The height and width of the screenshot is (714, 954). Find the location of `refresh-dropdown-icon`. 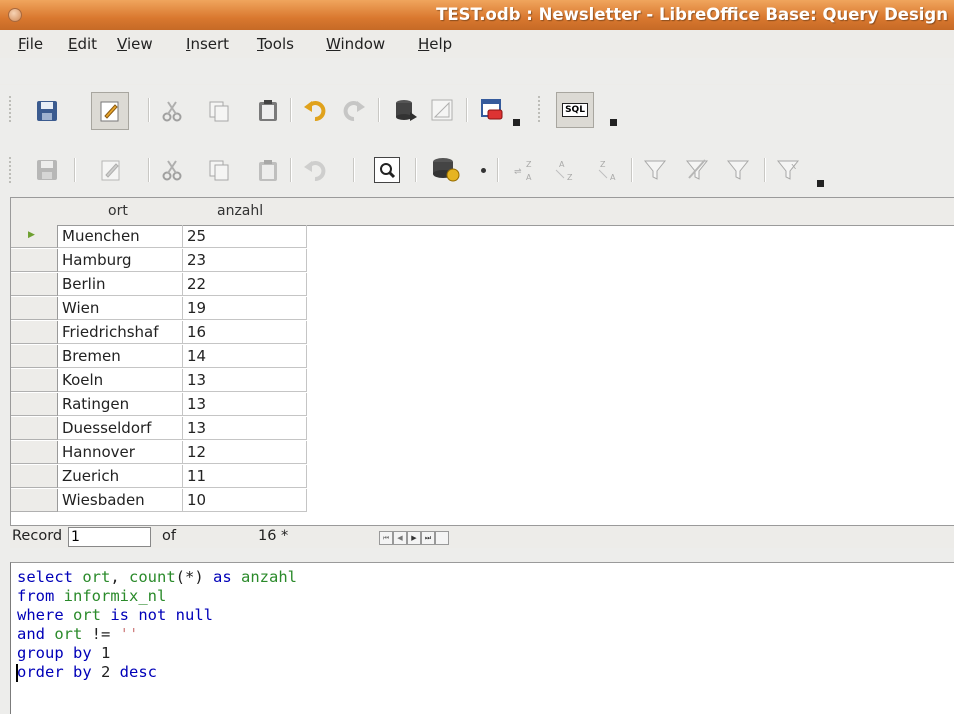

refresh-dropdown-icon is located at coordinates (483, 170).